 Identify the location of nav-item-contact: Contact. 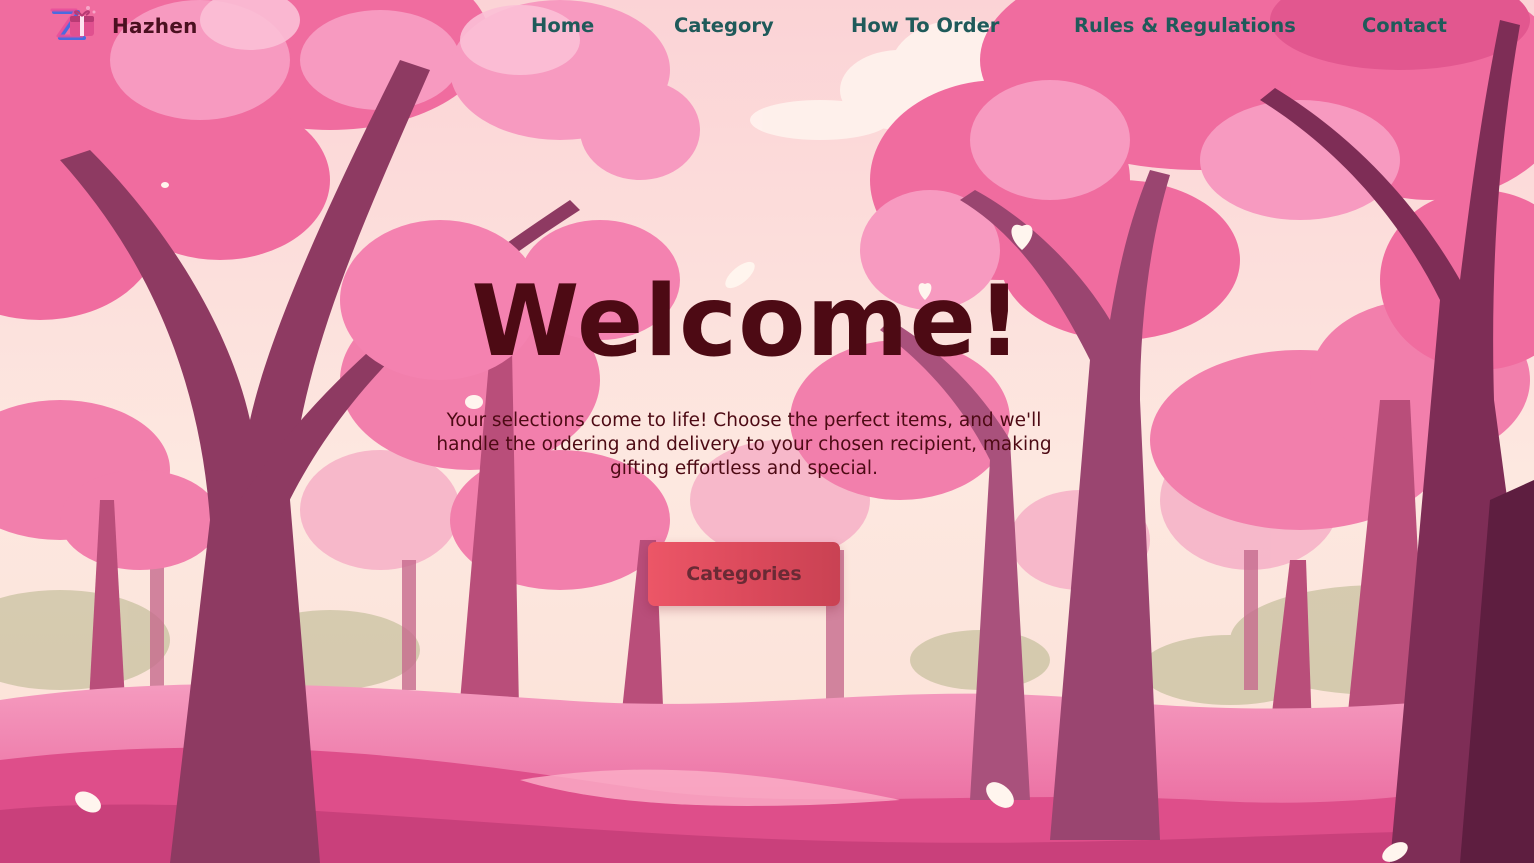
(1404, 26).